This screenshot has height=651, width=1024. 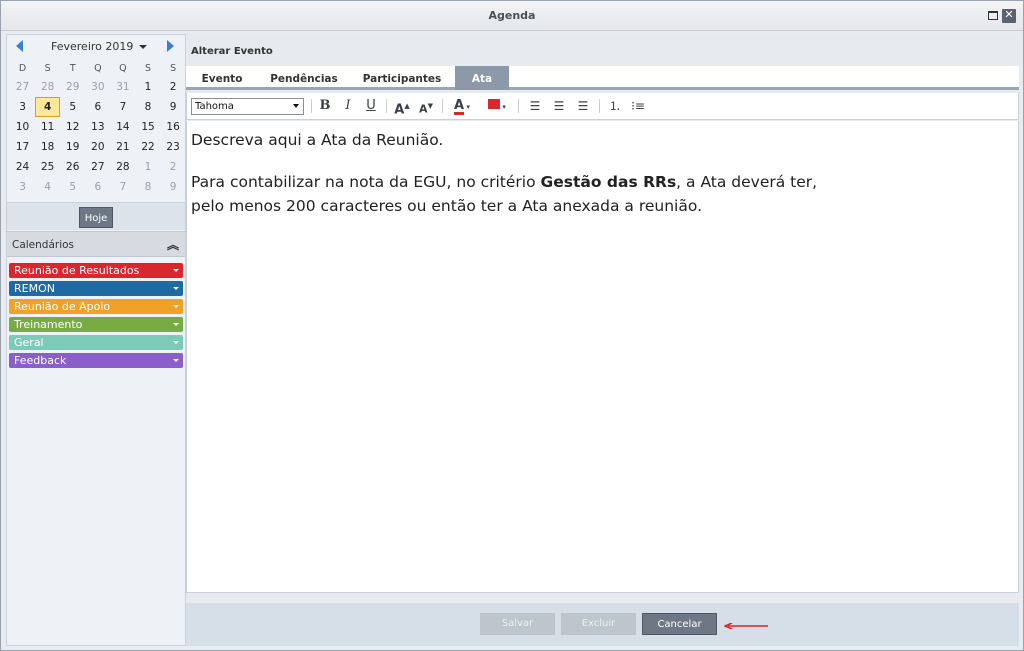 I want to click on numbered-list-icon: ⒈, so click(x=615, y=106).